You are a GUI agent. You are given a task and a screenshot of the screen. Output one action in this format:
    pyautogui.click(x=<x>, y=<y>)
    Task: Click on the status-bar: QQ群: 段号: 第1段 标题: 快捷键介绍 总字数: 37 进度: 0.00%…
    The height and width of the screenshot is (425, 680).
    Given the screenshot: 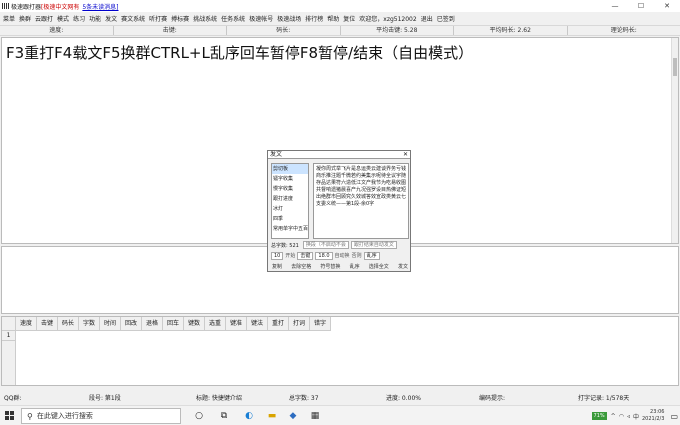 What is the action you would take?
    pyautogui.click(x=340, y=397)
    